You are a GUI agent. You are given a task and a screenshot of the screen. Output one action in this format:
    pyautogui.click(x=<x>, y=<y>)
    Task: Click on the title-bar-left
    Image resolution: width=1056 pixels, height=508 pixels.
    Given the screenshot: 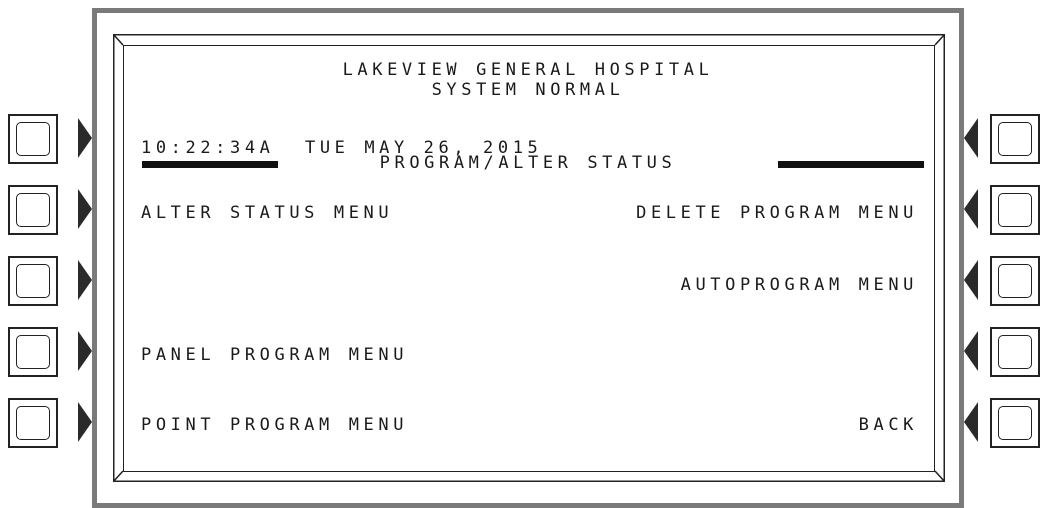 What is the action you would take?
    pyautogui.click(x=210, y=164)
    